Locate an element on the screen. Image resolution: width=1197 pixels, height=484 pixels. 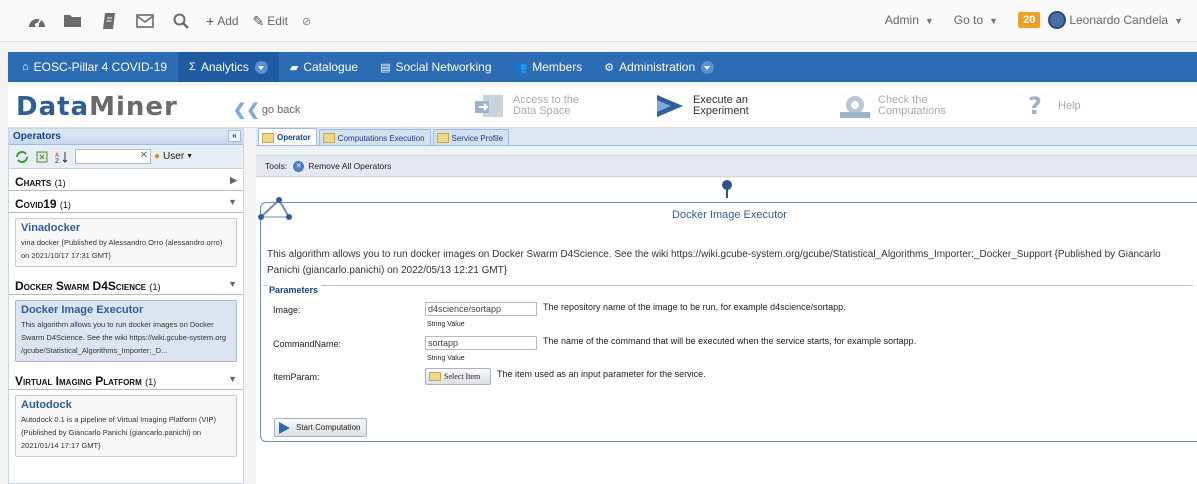
go-back-label: go back is located at coordinates (281, 110).